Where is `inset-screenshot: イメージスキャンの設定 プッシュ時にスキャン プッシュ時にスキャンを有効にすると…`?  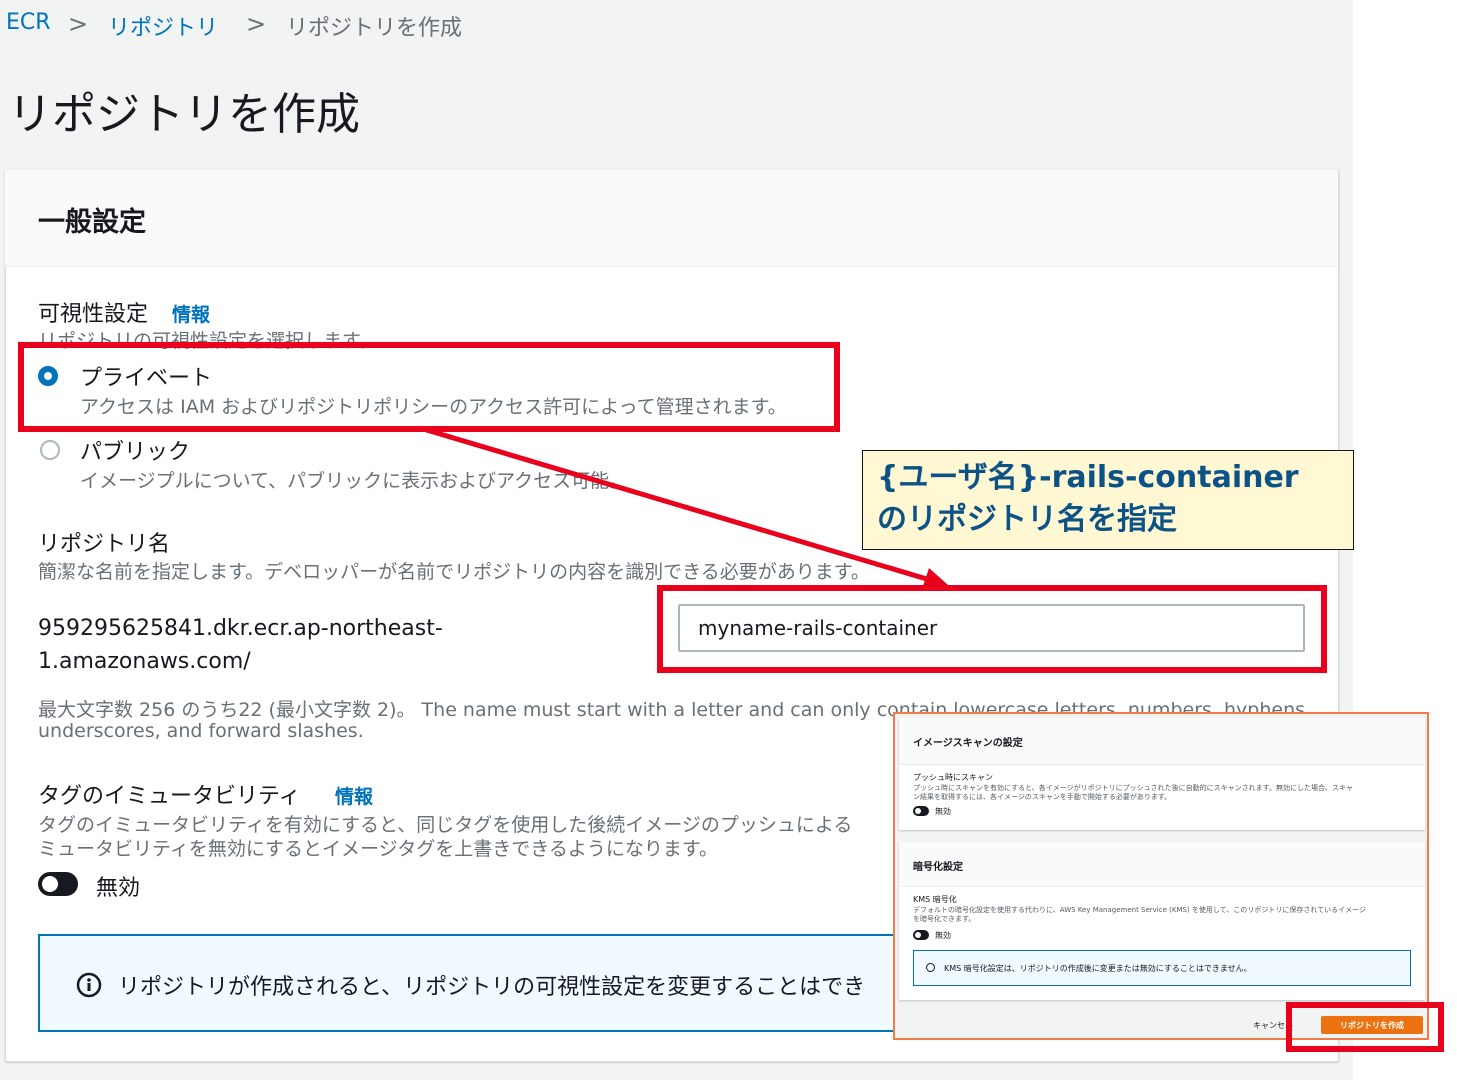
inset-screenshot: イメージスキャンの設定 プッシュ時にスキャン プッシュ時にスキャンを有効にすると… is located at coordinates (1161, 876).